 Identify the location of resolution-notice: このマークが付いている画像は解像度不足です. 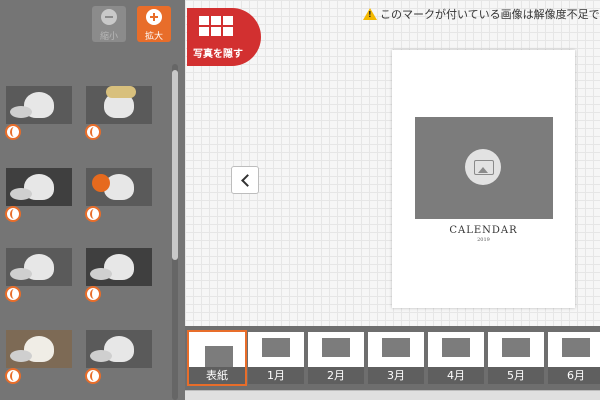
(481, 15).